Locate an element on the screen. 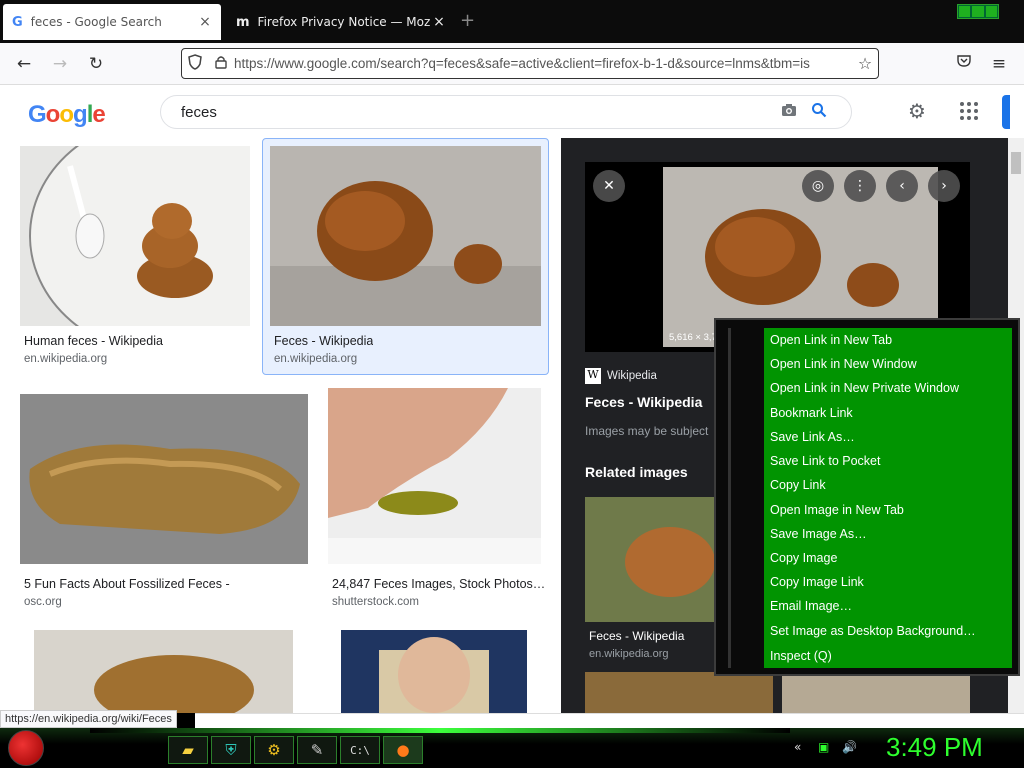 This screenshot has width=1024, height=768. shield-icon is located at coordinates (195, 63).